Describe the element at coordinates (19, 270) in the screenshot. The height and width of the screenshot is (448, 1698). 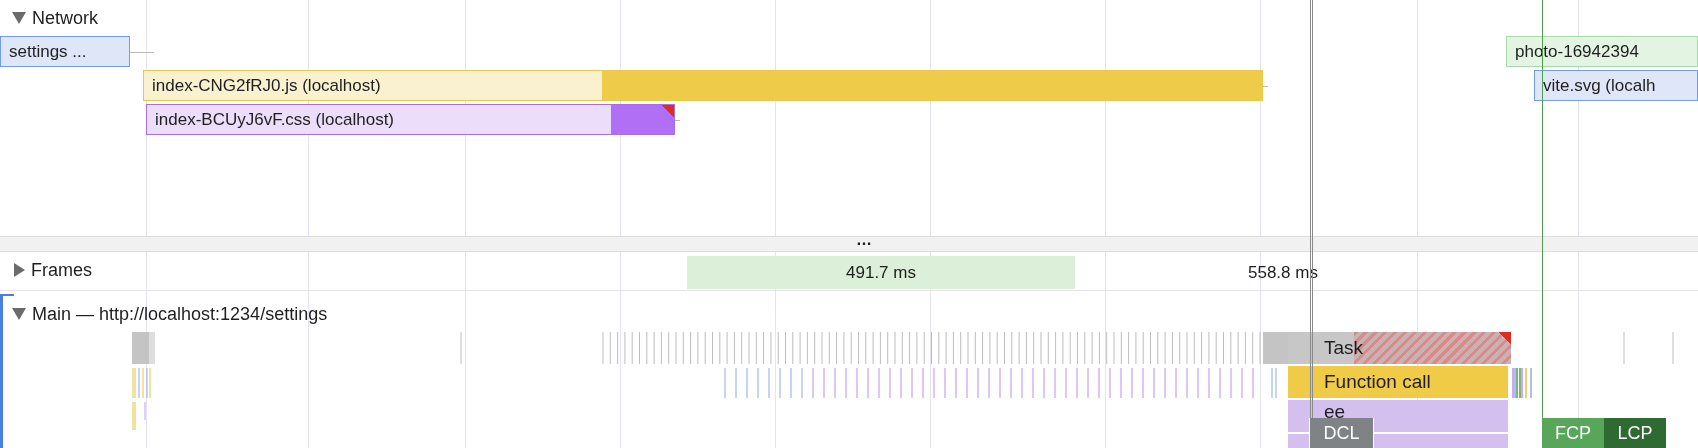
I see `triangle-right-icon` at that location.